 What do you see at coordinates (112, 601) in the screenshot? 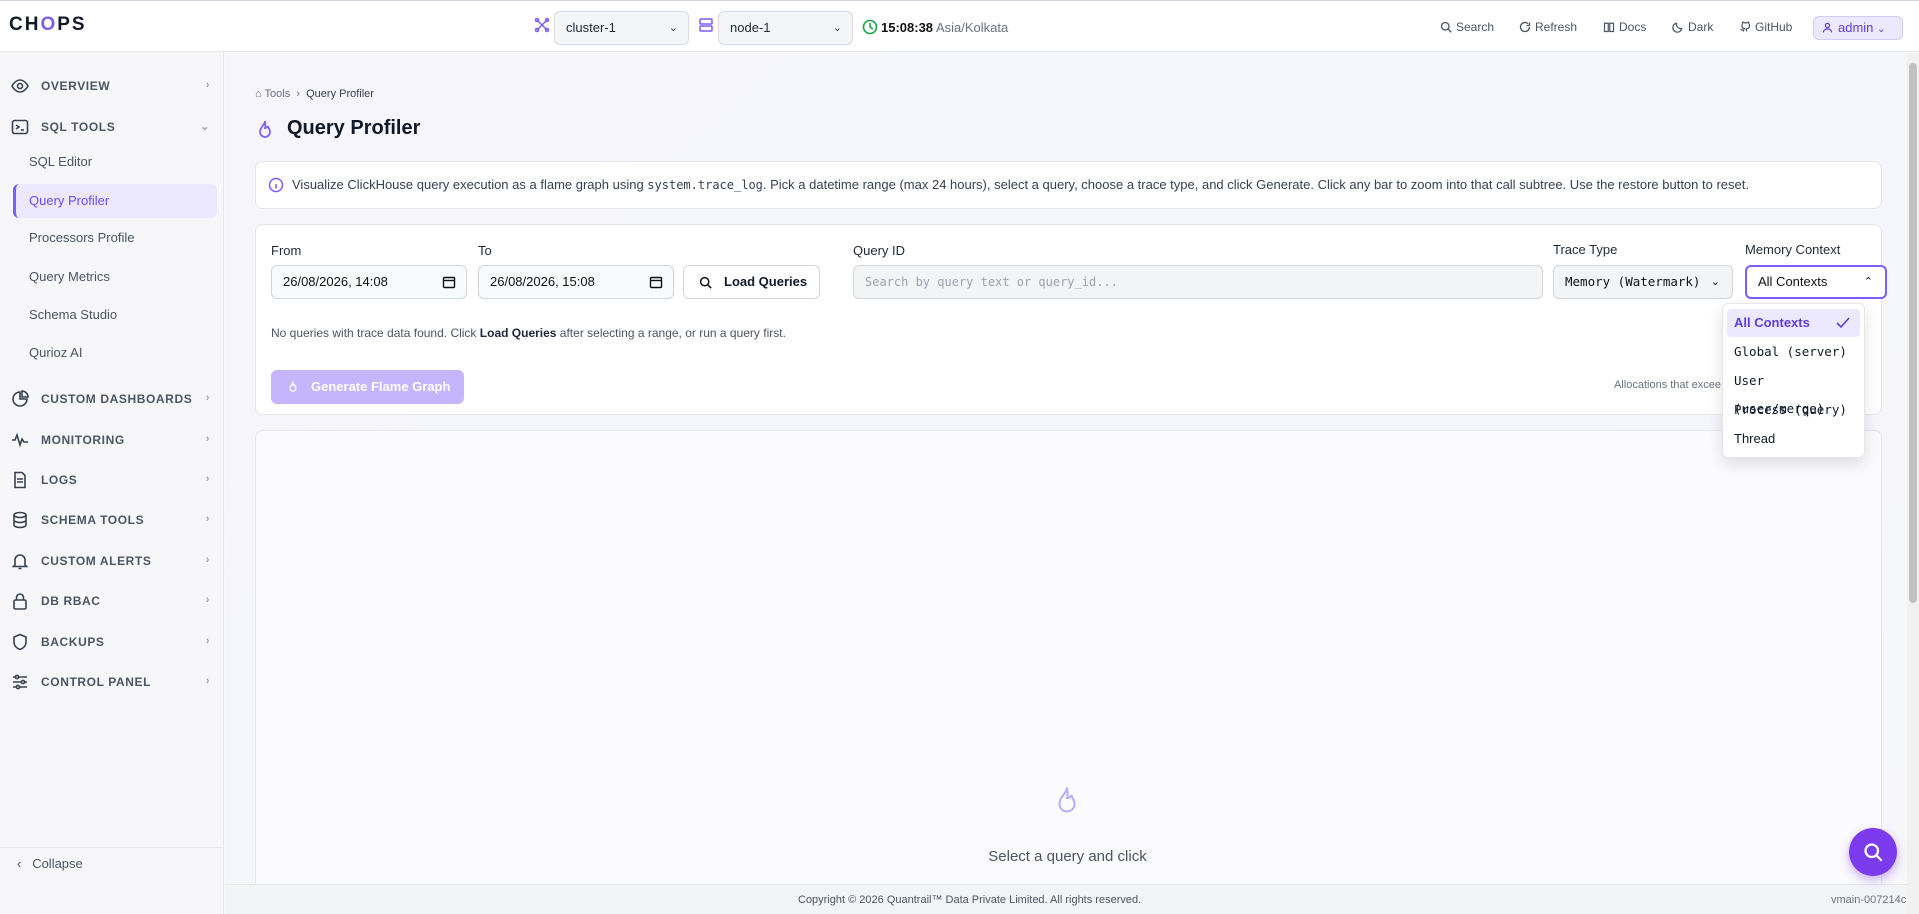
I see `sidebar-section-db-rbac: DB RBAC ›` at bounding box center [112, 601].